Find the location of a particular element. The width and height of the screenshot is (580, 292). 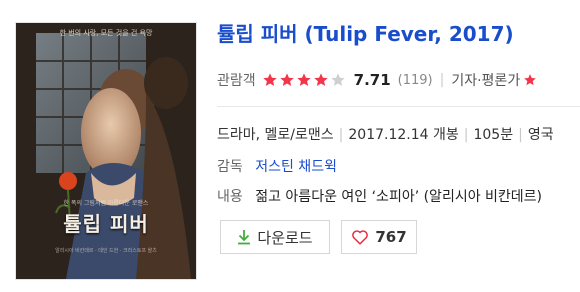

poster-title: 튤립 피버 is located at coordinates (106, 224).